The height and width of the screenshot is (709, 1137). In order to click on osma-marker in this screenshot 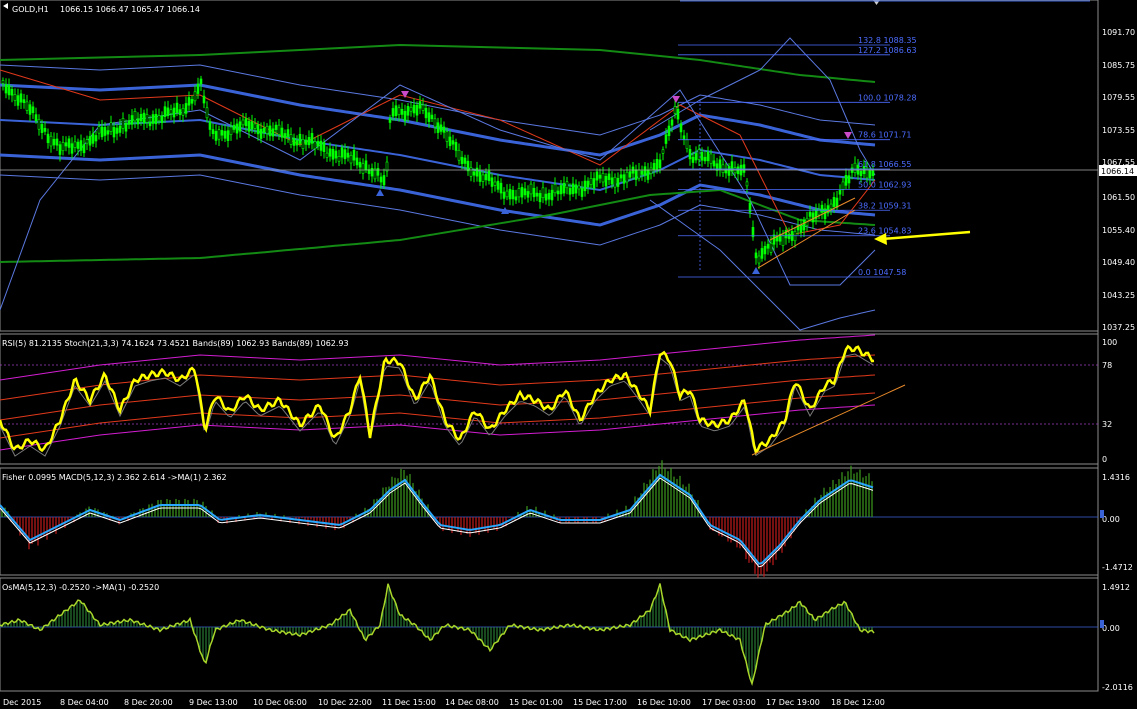, I will do `click(1102, 624)`.